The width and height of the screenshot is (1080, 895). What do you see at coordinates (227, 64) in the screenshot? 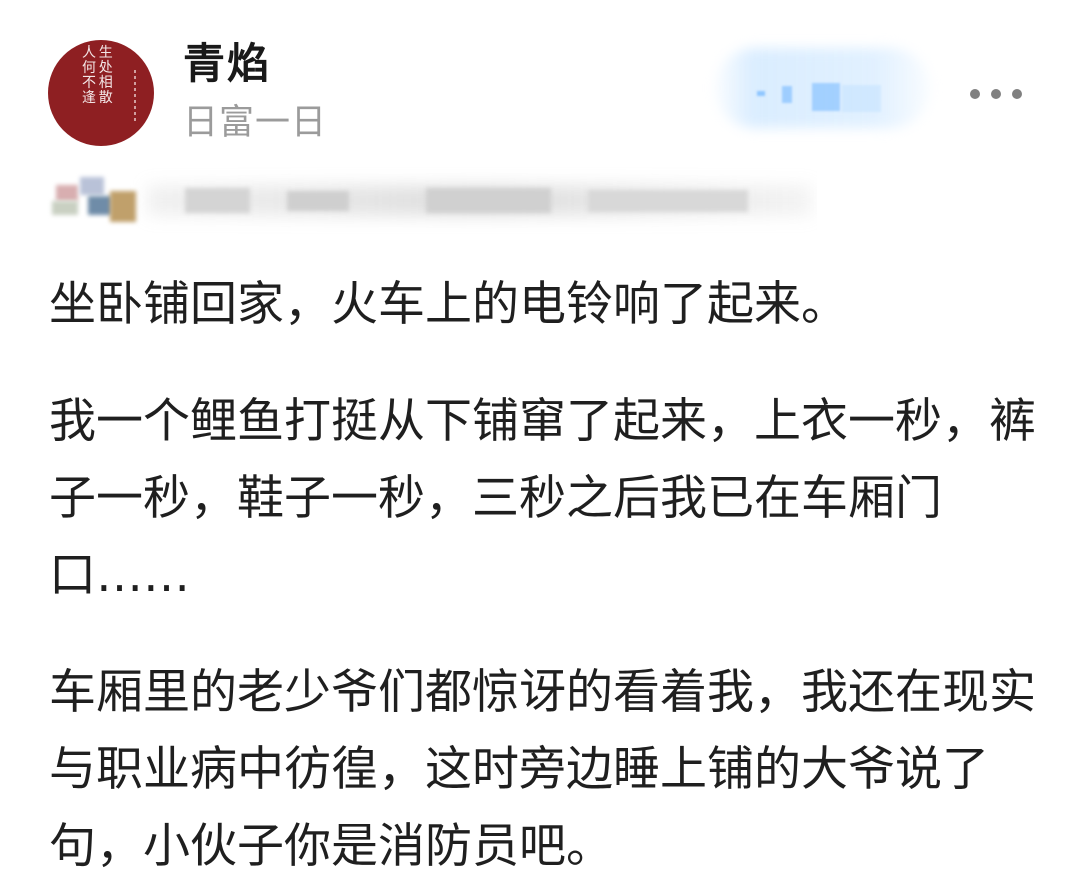
I see `username: 青焰` at bounding box center [227, 64].